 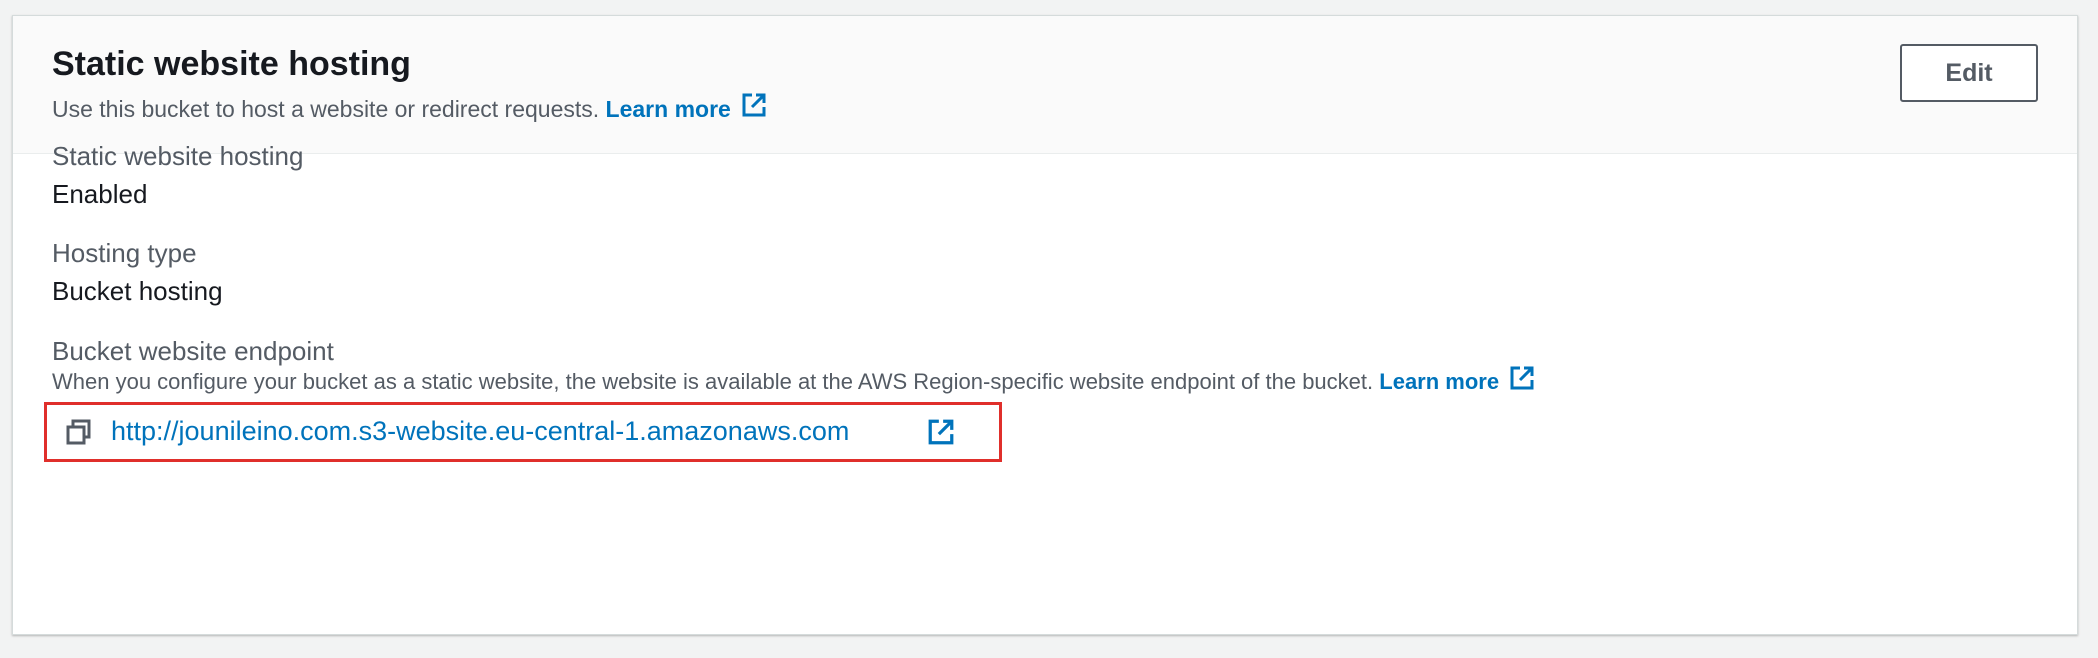 What do you see at coordinates (178, 156) in the screenshot?
I see `hosting-status-label: Static website hosting` at bounding box center [178, 156].